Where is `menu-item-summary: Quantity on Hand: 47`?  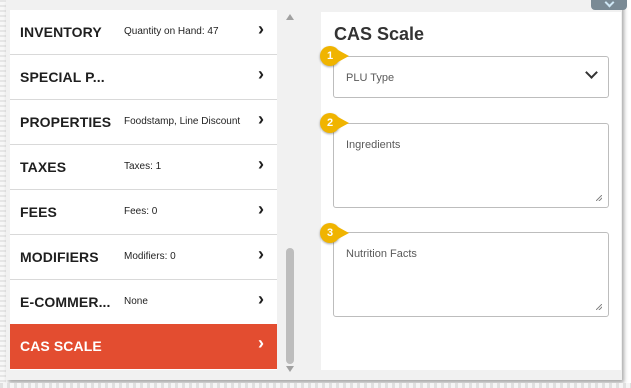
menu-item-summary: Quantity on Hand: 47 is located at coordinates (171, 31).